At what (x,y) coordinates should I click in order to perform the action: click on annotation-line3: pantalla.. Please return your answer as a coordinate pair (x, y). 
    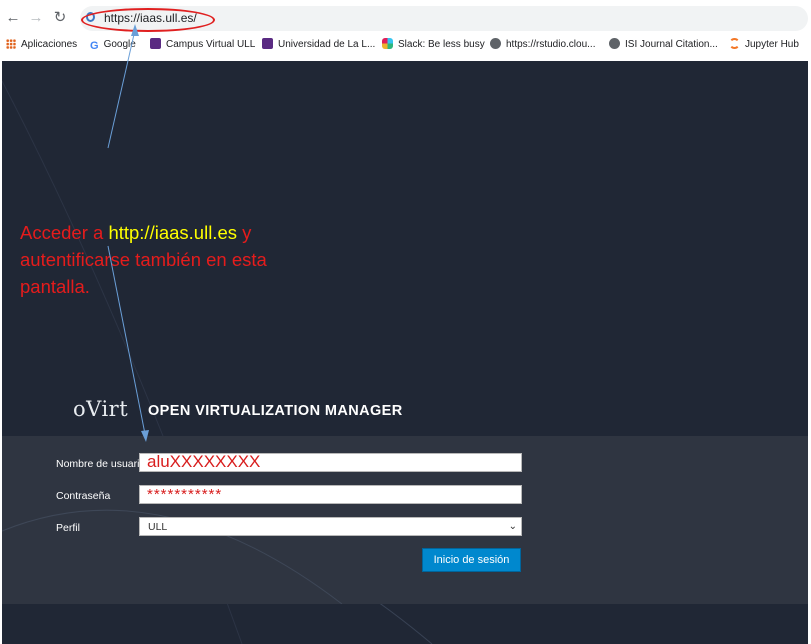
    Looking at the image, I should click on (55, 286).